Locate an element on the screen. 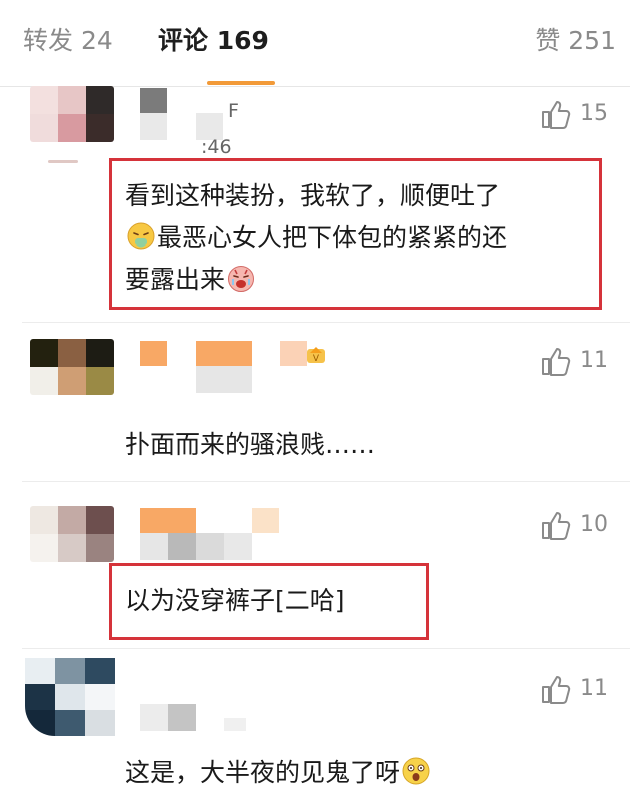 Image resolution: width=630 pixels, height=810 pixels. like-count: 10 is located at coordinates (594, 524).